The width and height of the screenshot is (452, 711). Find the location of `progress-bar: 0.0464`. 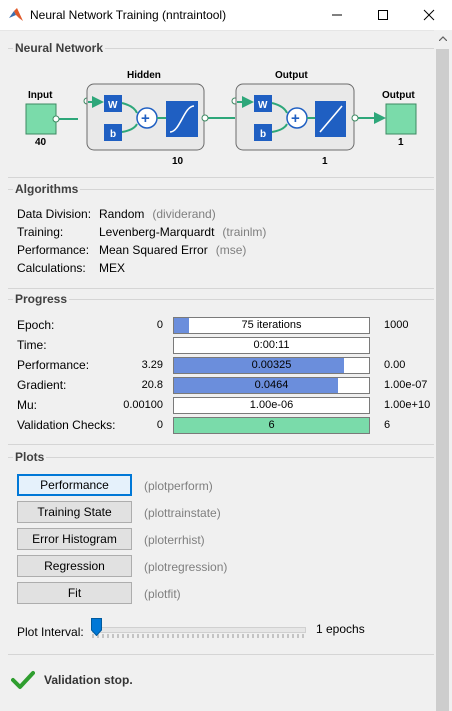

progress-bar: 0.0464 is located at coordinates (271, 385).